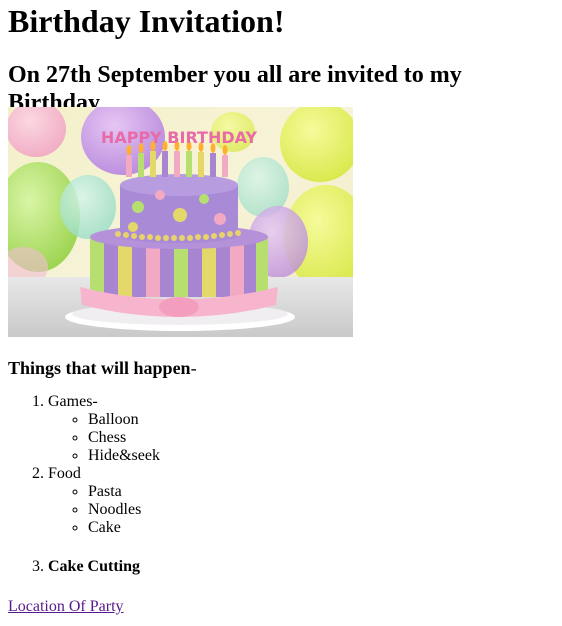 The width and height of the screenshot is (562, 626). Describe the element at coordinates (193, 368) in the screenshot. I see `events-heading-suffix: -` at that location.